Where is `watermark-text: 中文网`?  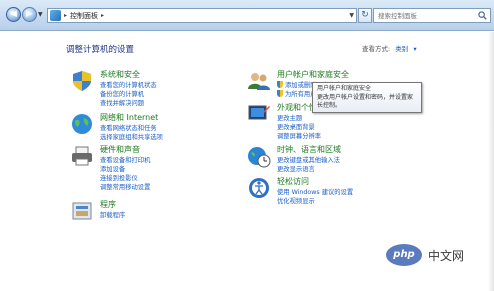 watermark-text: 中文网 is located at coordinates (446, 255).